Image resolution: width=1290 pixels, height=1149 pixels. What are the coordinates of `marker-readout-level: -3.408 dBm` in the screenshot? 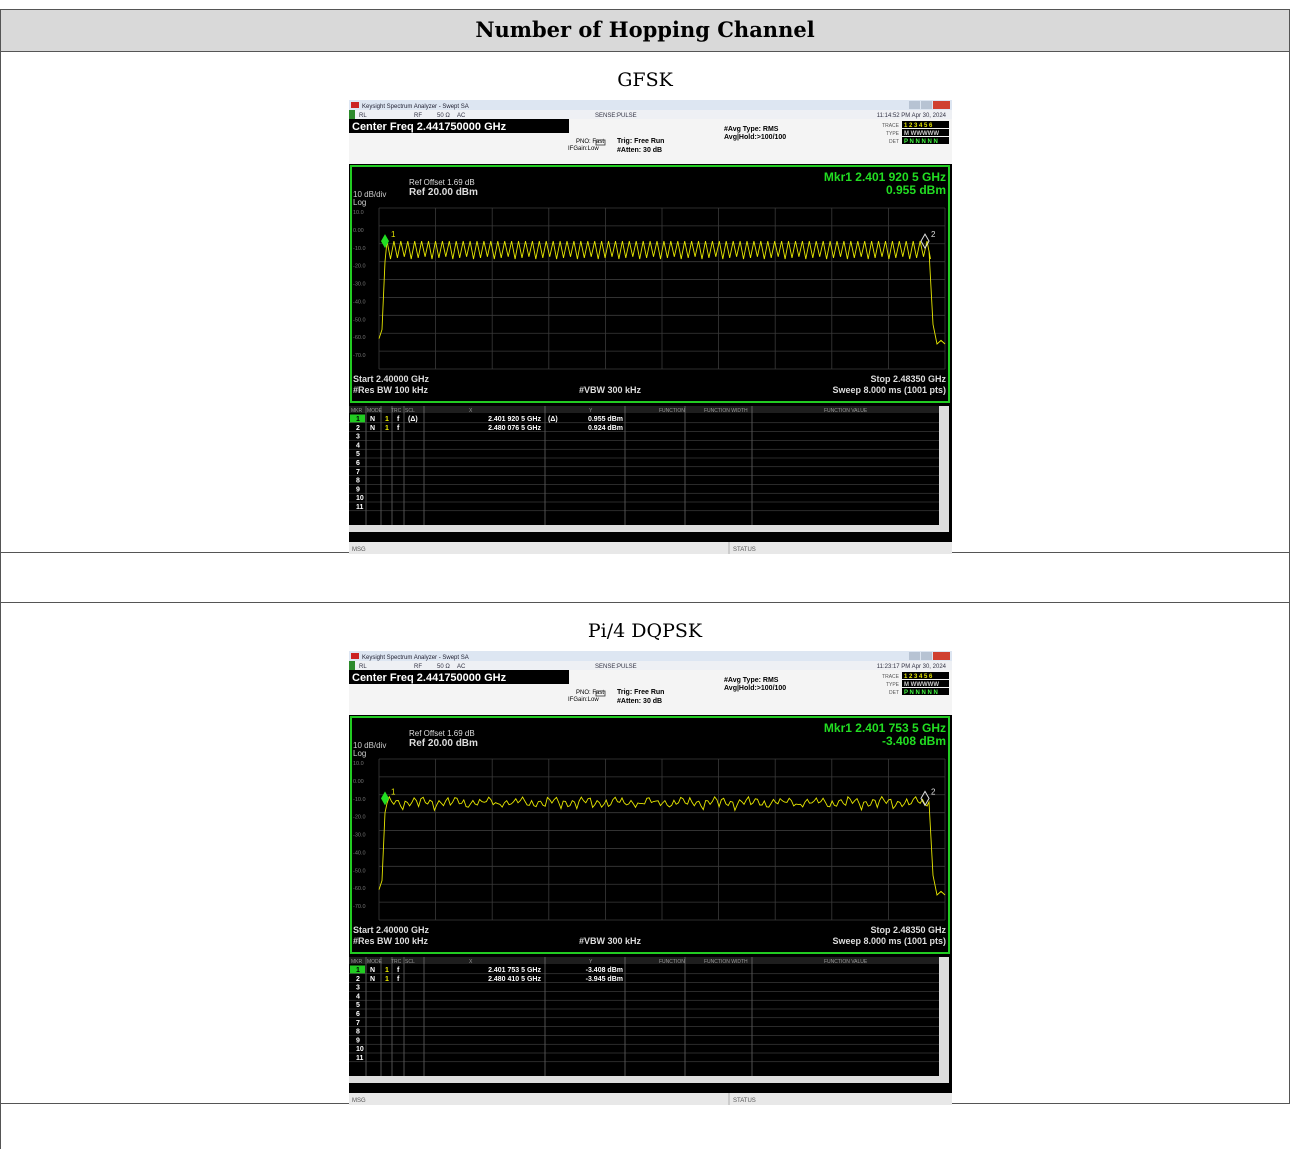 It's located at (914, 741).